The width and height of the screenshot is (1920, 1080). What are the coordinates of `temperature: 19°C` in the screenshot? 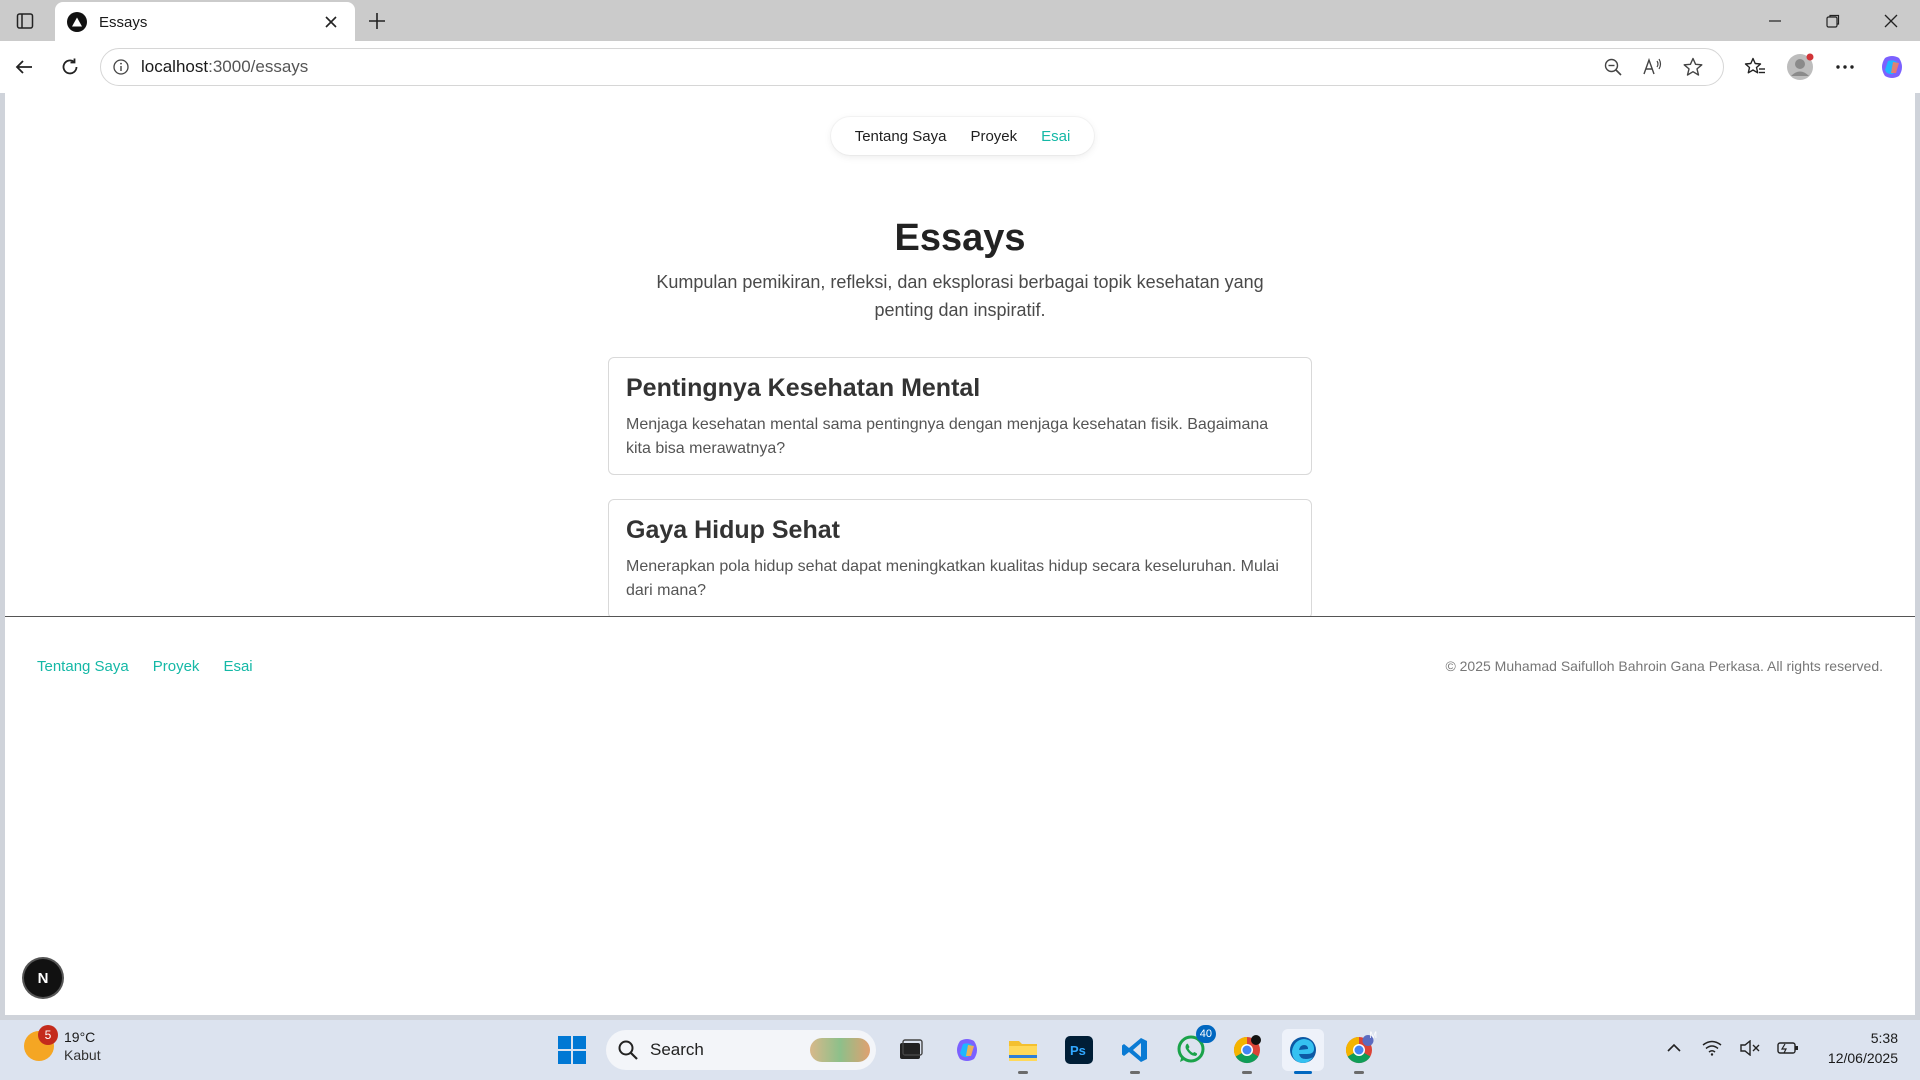 It's located at (80, 1037).